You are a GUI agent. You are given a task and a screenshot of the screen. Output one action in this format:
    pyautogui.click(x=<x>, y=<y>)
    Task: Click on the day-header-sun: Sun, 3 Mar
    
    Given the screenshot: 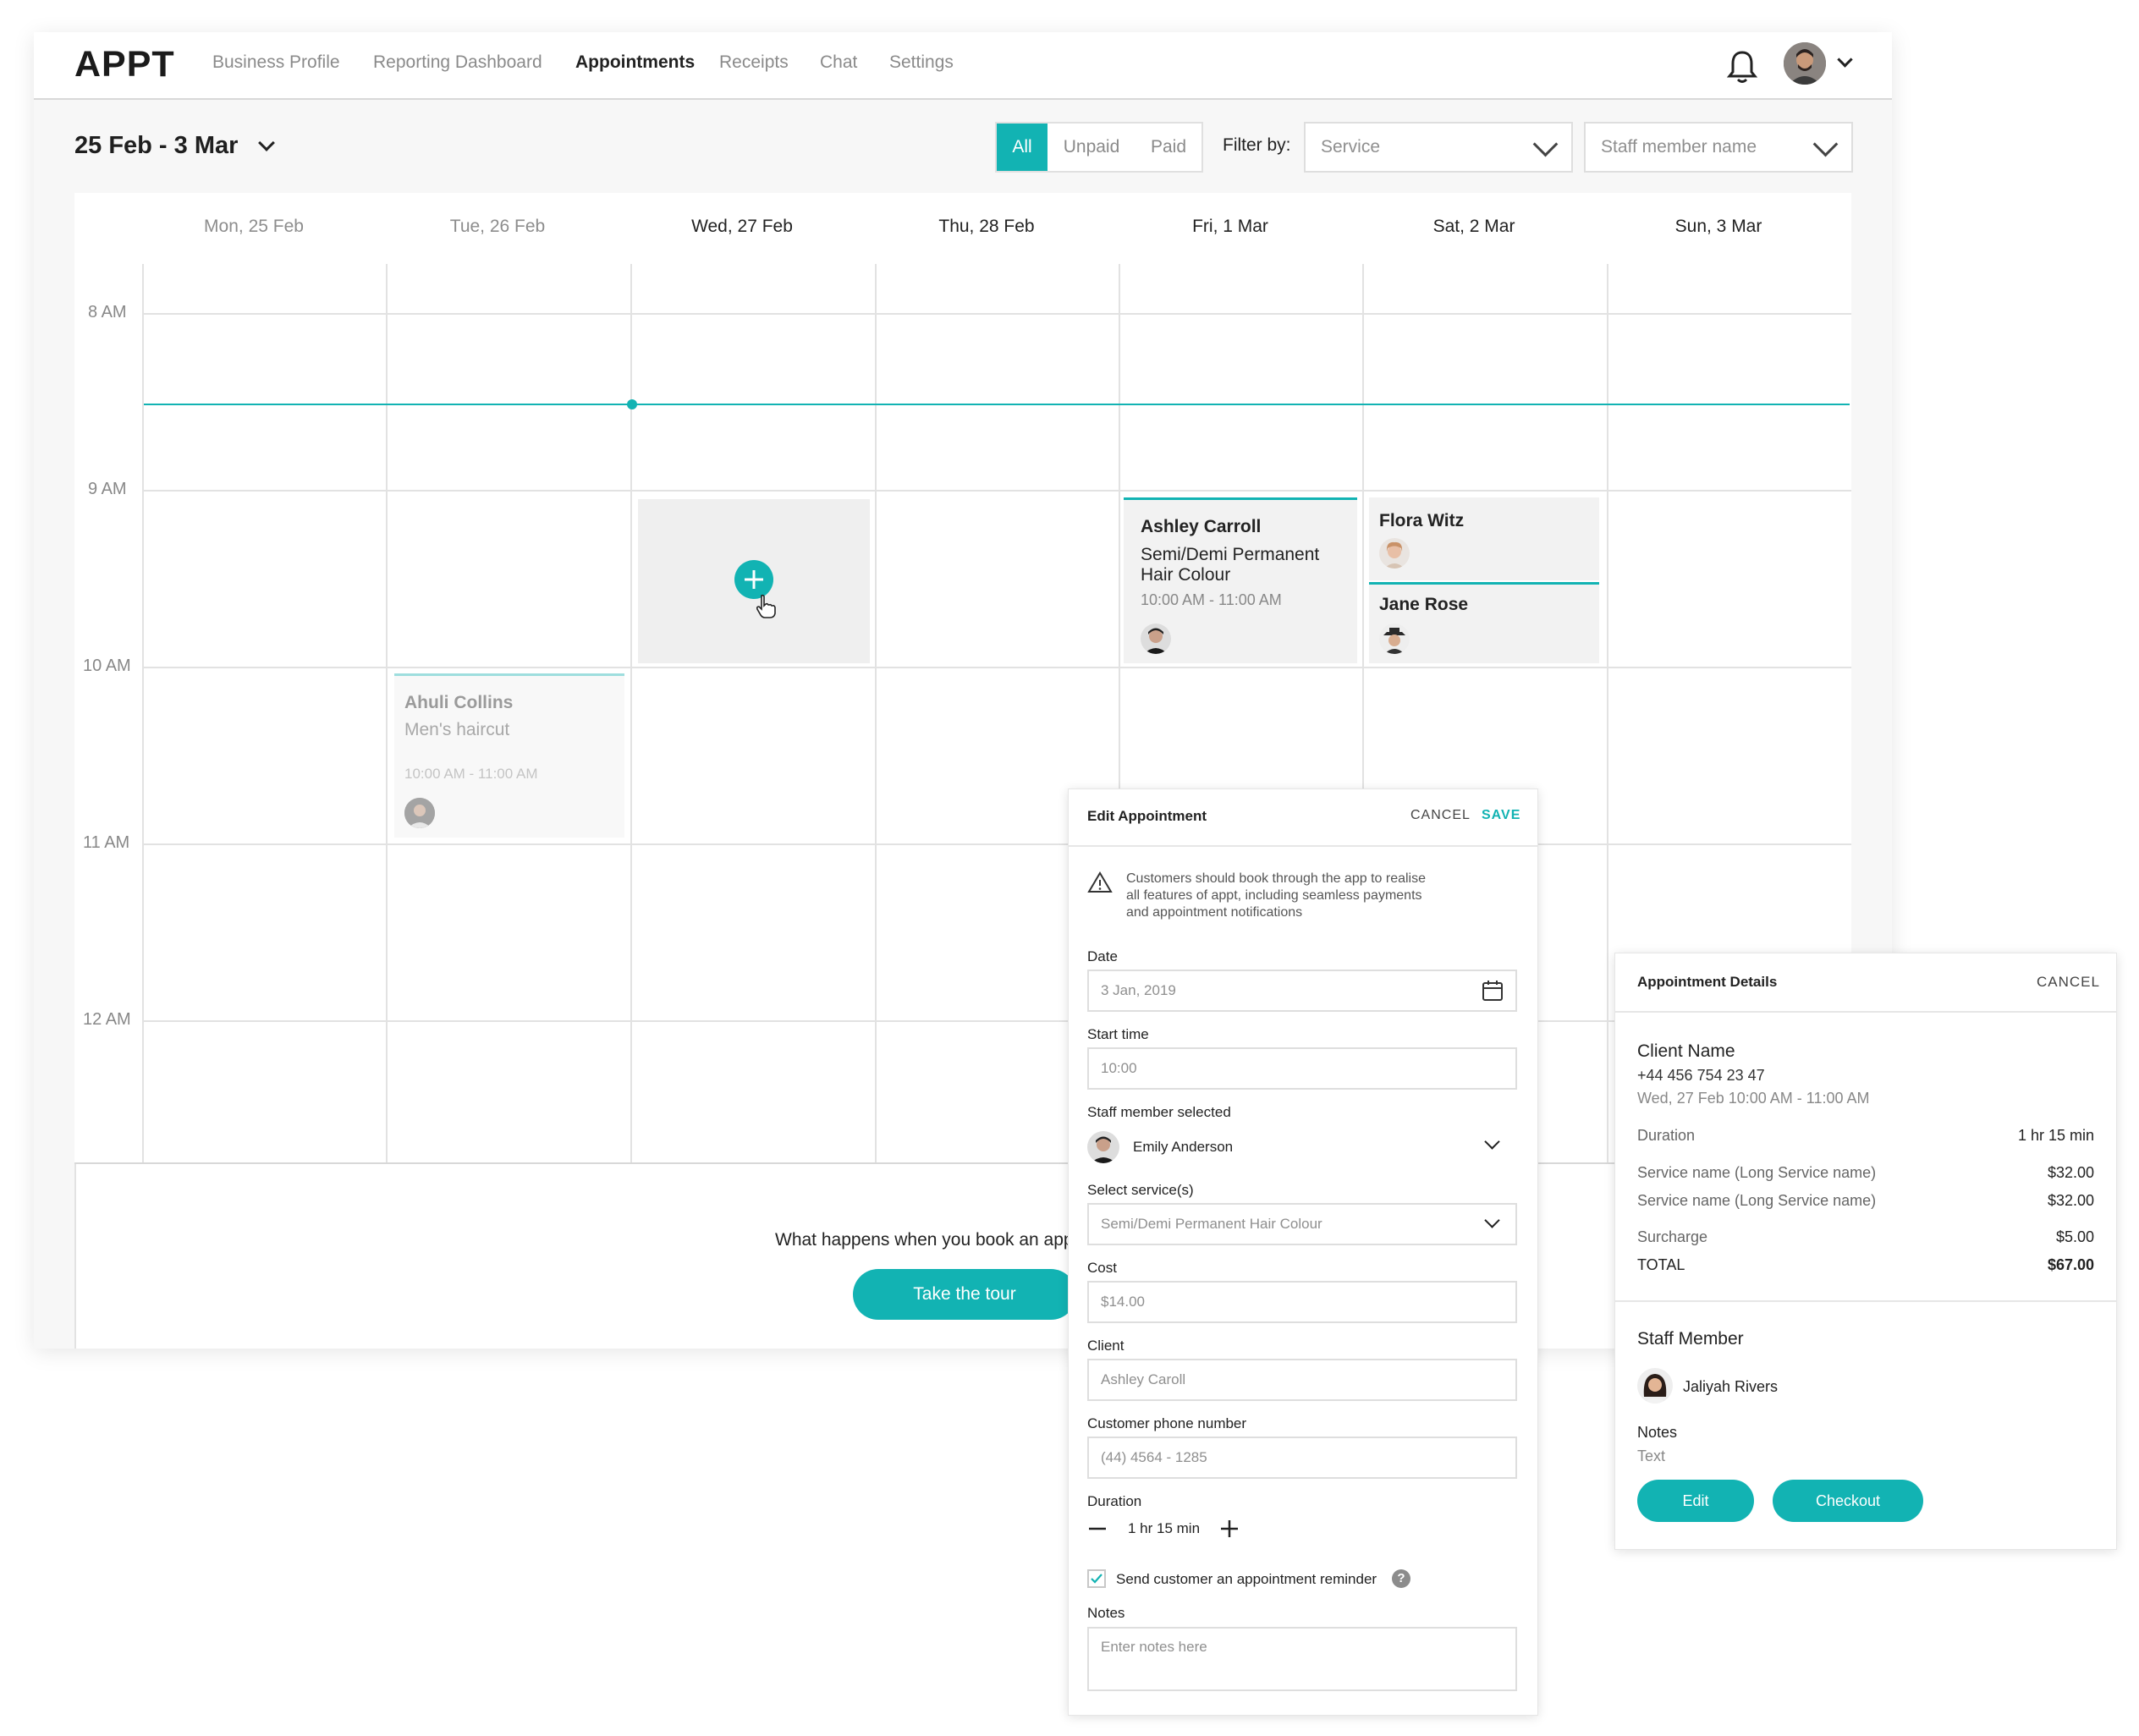 What is the action you would take?
    pyautogui.click(x=1718, y=226)
    